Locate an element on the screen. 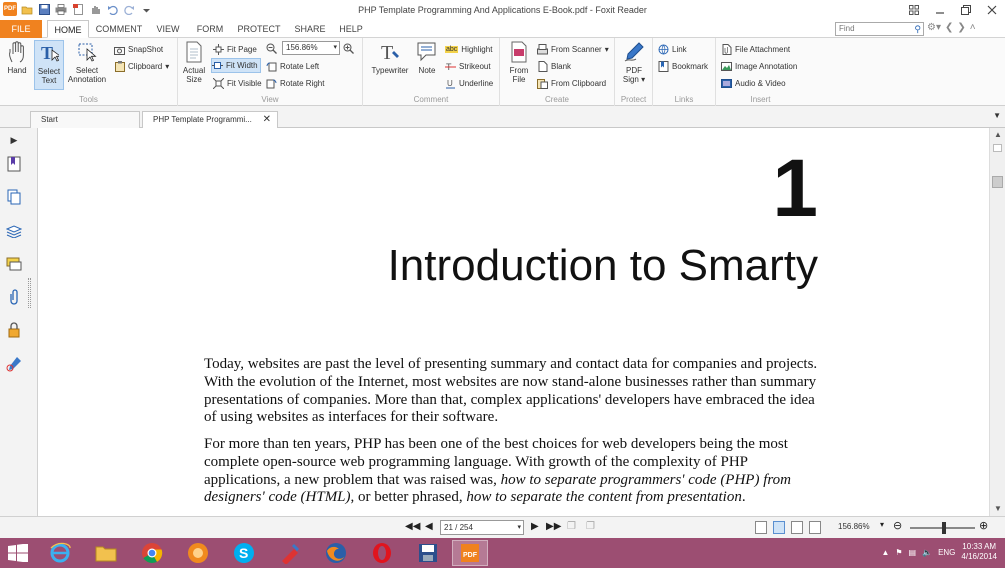 The height and width of the screenshot is (568, 1005). search-icon: ⚲ is located at coordinates (917, 29).